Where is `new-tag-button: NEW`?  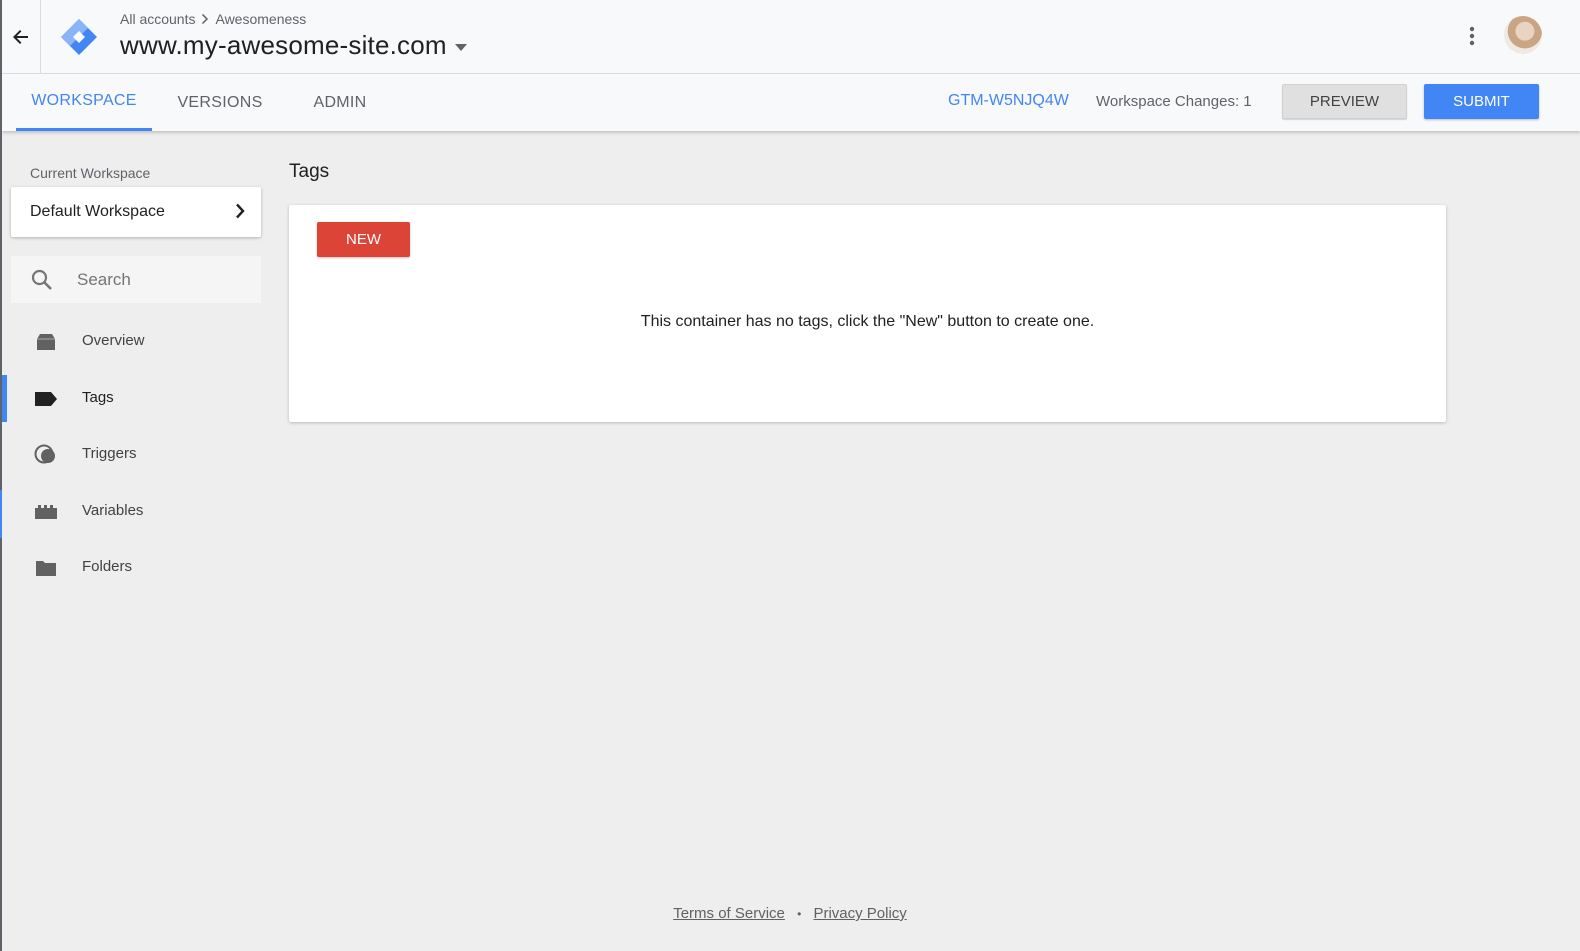 new-tag-button: NEW is located at coordinates (363, 239).